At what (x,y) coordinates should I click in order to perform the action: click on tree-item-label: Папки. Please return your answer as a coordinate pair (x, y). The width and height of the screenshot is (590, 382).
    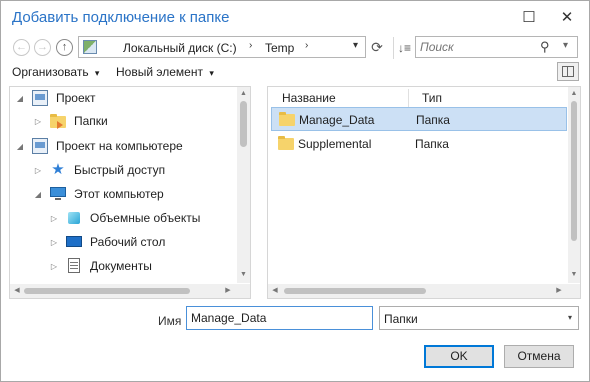
    Looking at the image, I should click on (91, 121).